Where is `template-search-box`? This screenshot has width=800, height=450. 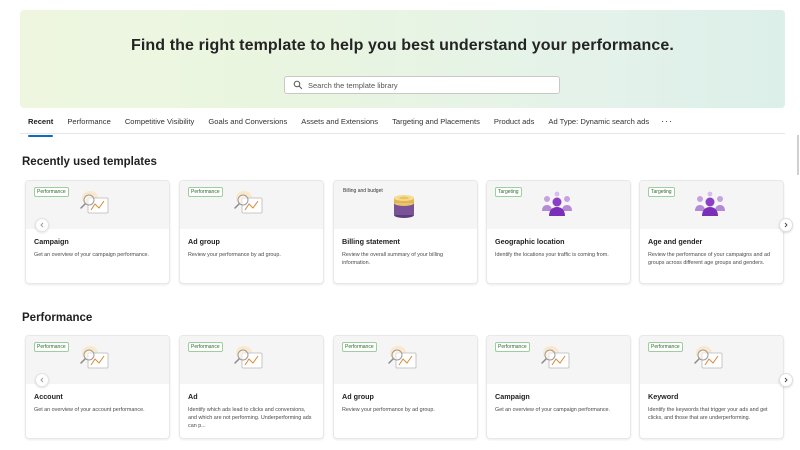
template-search-box is located at coordinates (422, 85).